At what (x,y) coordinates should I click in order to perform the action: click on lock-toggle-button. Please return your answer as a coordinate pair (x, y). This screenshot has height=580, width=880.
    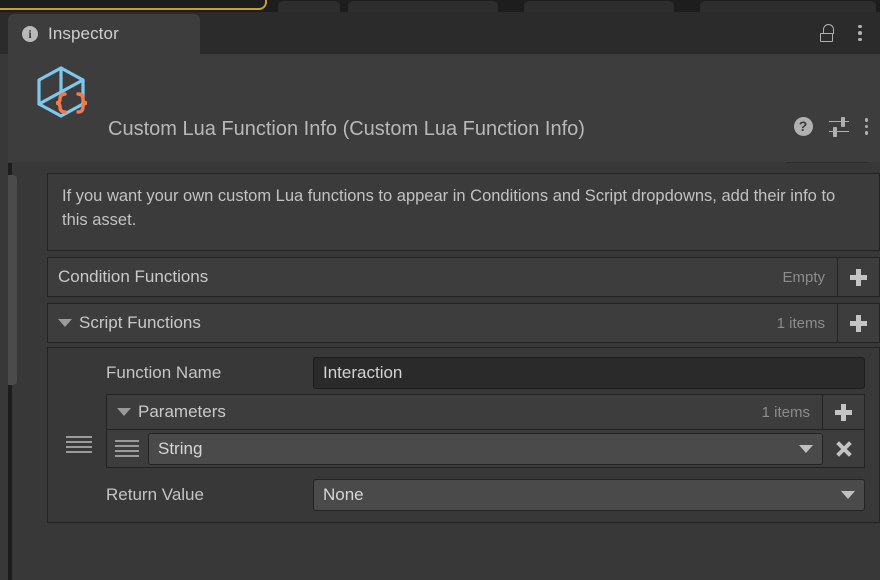
    Looking at the image, I should click on (826, 33).